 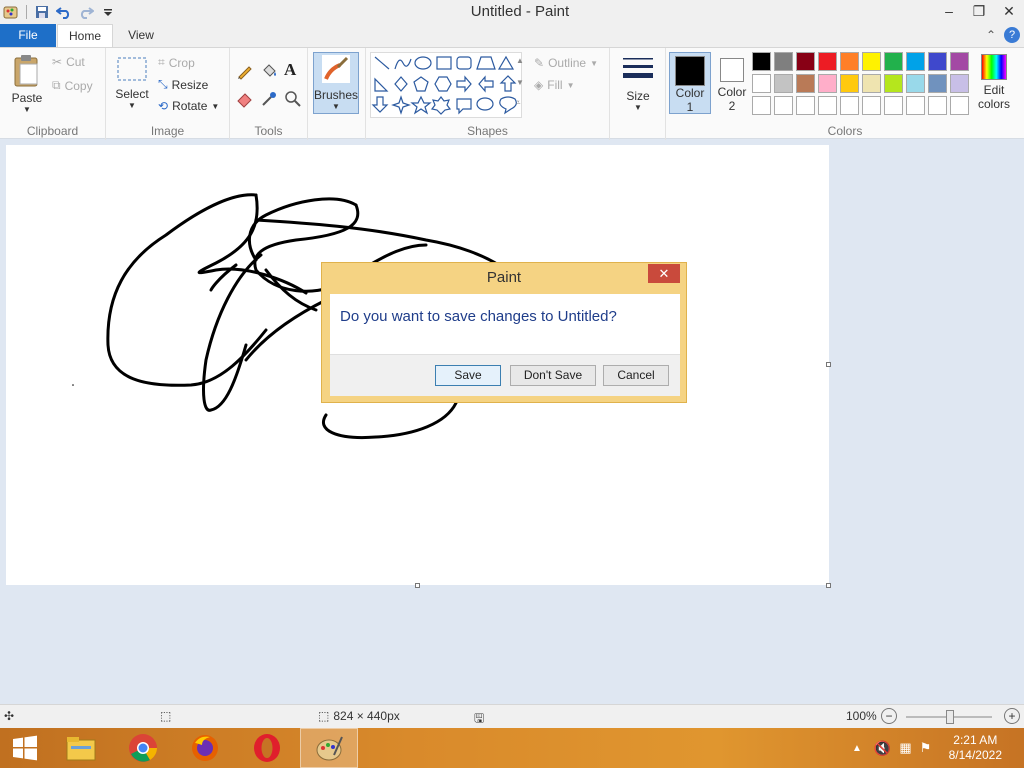 I want to click on shapes-scroll-up-icon: ▲, so click(x=520, y=60).